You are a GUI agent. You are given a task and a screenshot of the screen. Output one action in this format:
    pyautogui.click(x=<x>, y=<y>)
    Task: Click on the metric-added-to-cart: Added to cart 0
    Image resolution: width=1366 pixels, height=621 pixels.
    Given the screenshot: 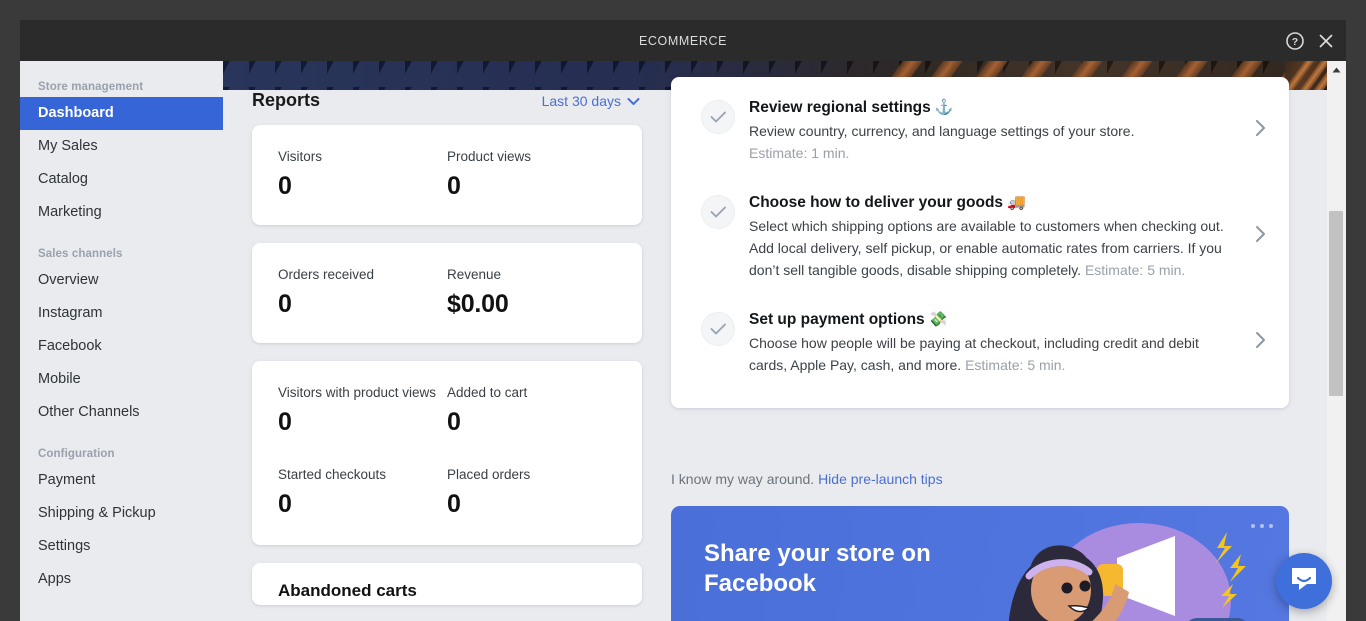 What is the action you would take?
    pyautogui.click(x=531, y=410)
    